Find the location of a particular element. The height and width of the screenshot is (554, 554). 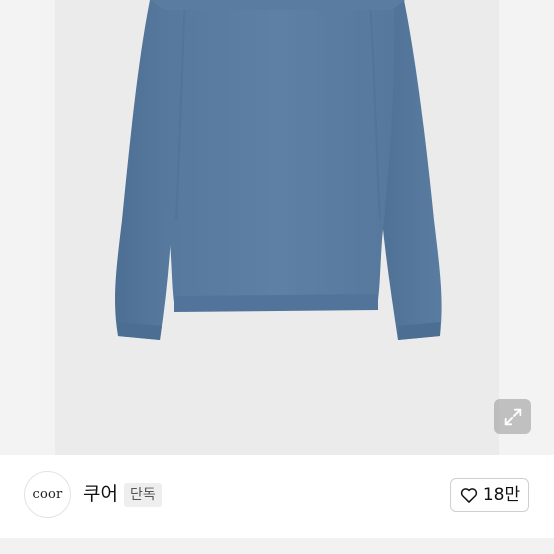

expand-arrows-icon is located at coordinates (512, 416).